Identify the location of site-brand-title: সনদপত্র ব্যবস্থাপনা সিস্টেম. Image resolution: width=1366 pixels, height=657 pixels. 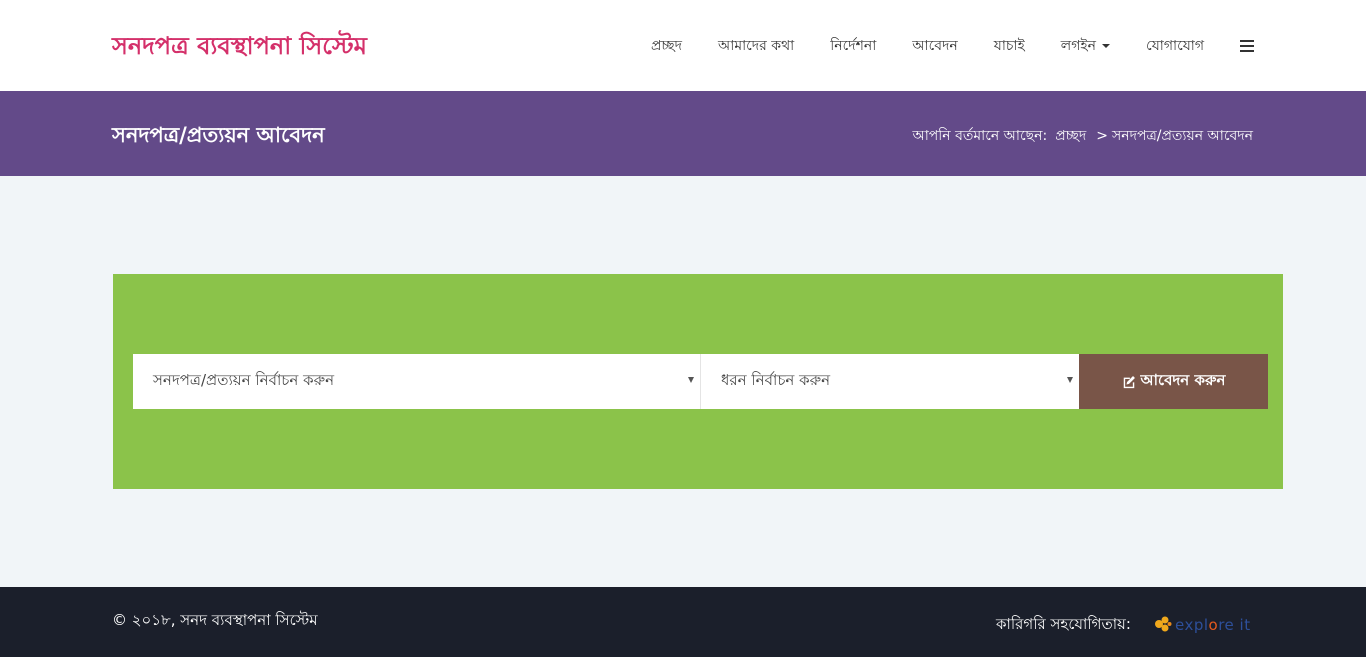
(239, 48).